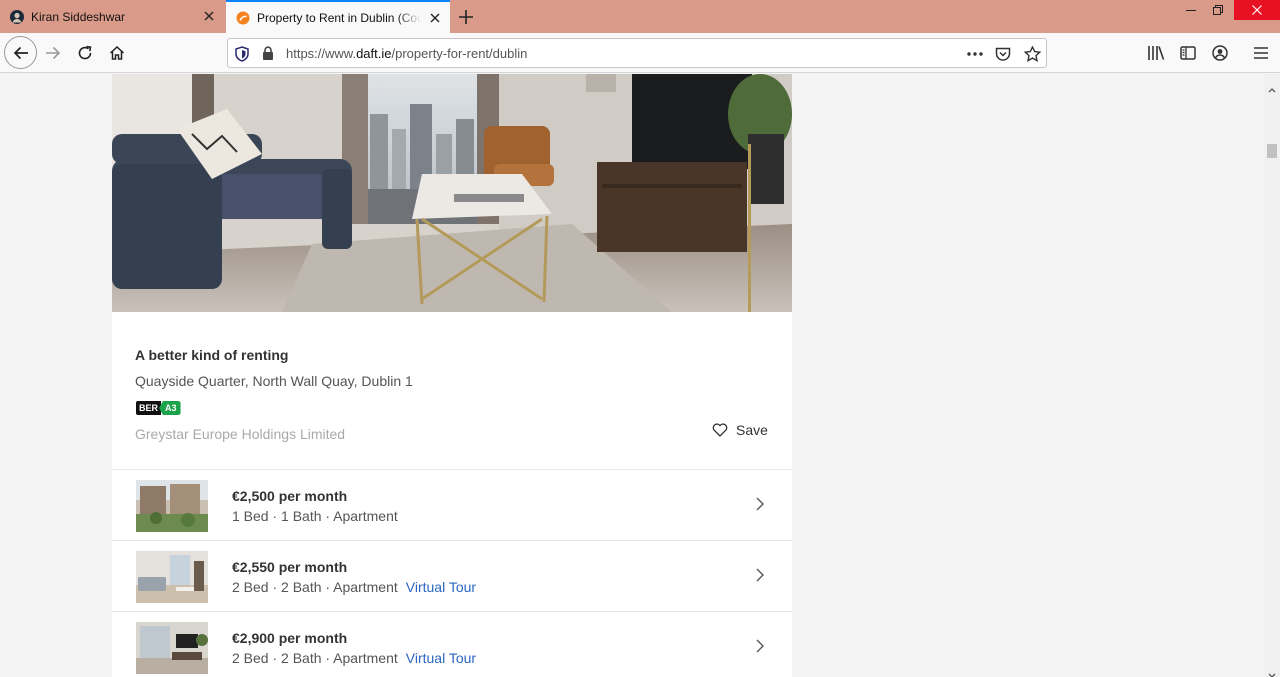  Describe the element at coordinates (1261, 53) in the screenshot. I see `hamburger-menu-icon` at that location.